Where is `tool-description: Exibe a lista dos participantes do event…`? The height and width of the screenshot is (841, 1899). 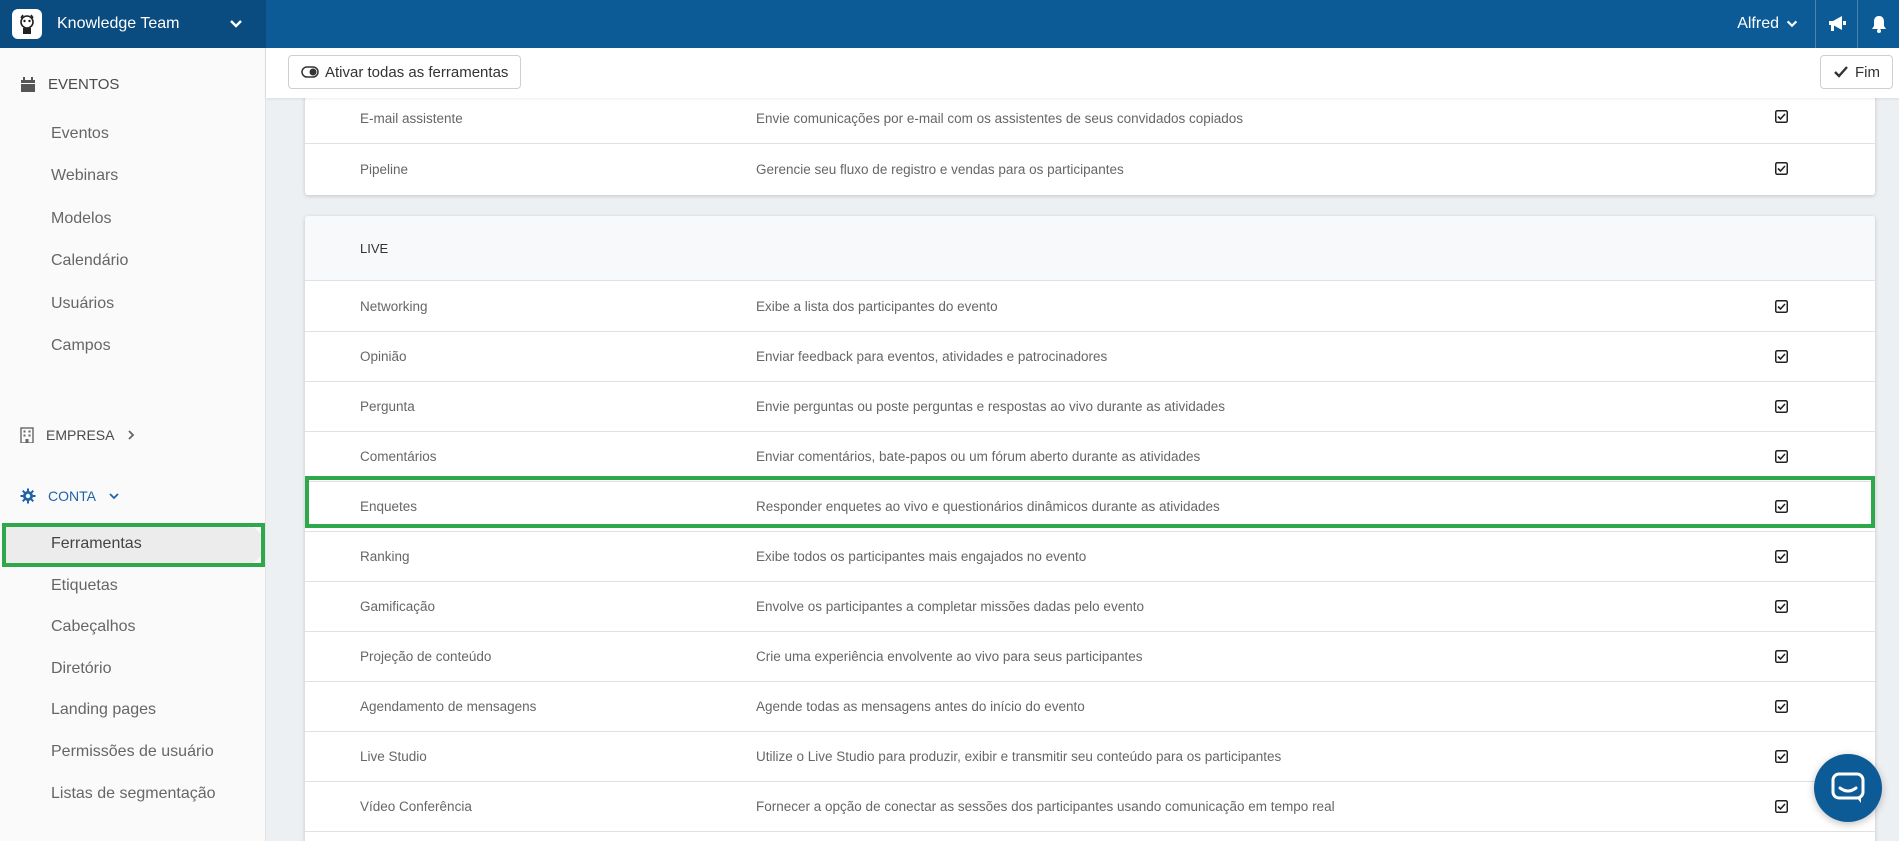 tool-description: Exibe a lista dos participantes do event… is located at coordinates (877, 306).